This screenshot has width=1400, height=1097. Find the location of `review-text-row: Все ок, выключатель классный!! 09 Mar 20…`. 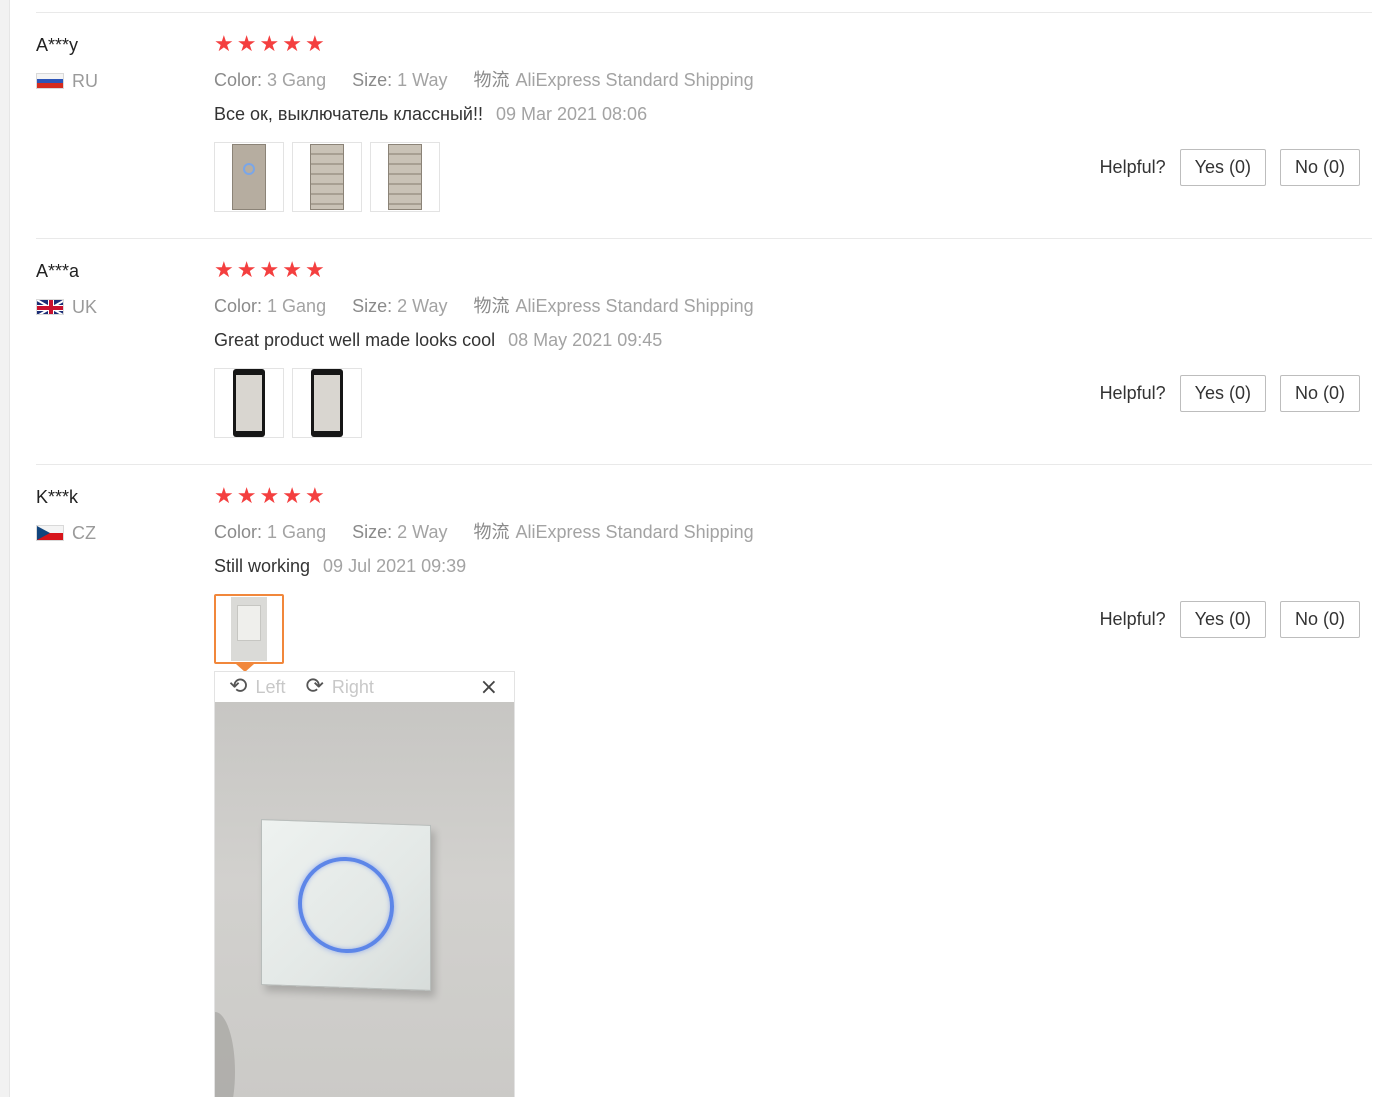

review-text-row: Все ок, выключатель классный!! 09 Mar 20… is located at coordinates (614, 114).